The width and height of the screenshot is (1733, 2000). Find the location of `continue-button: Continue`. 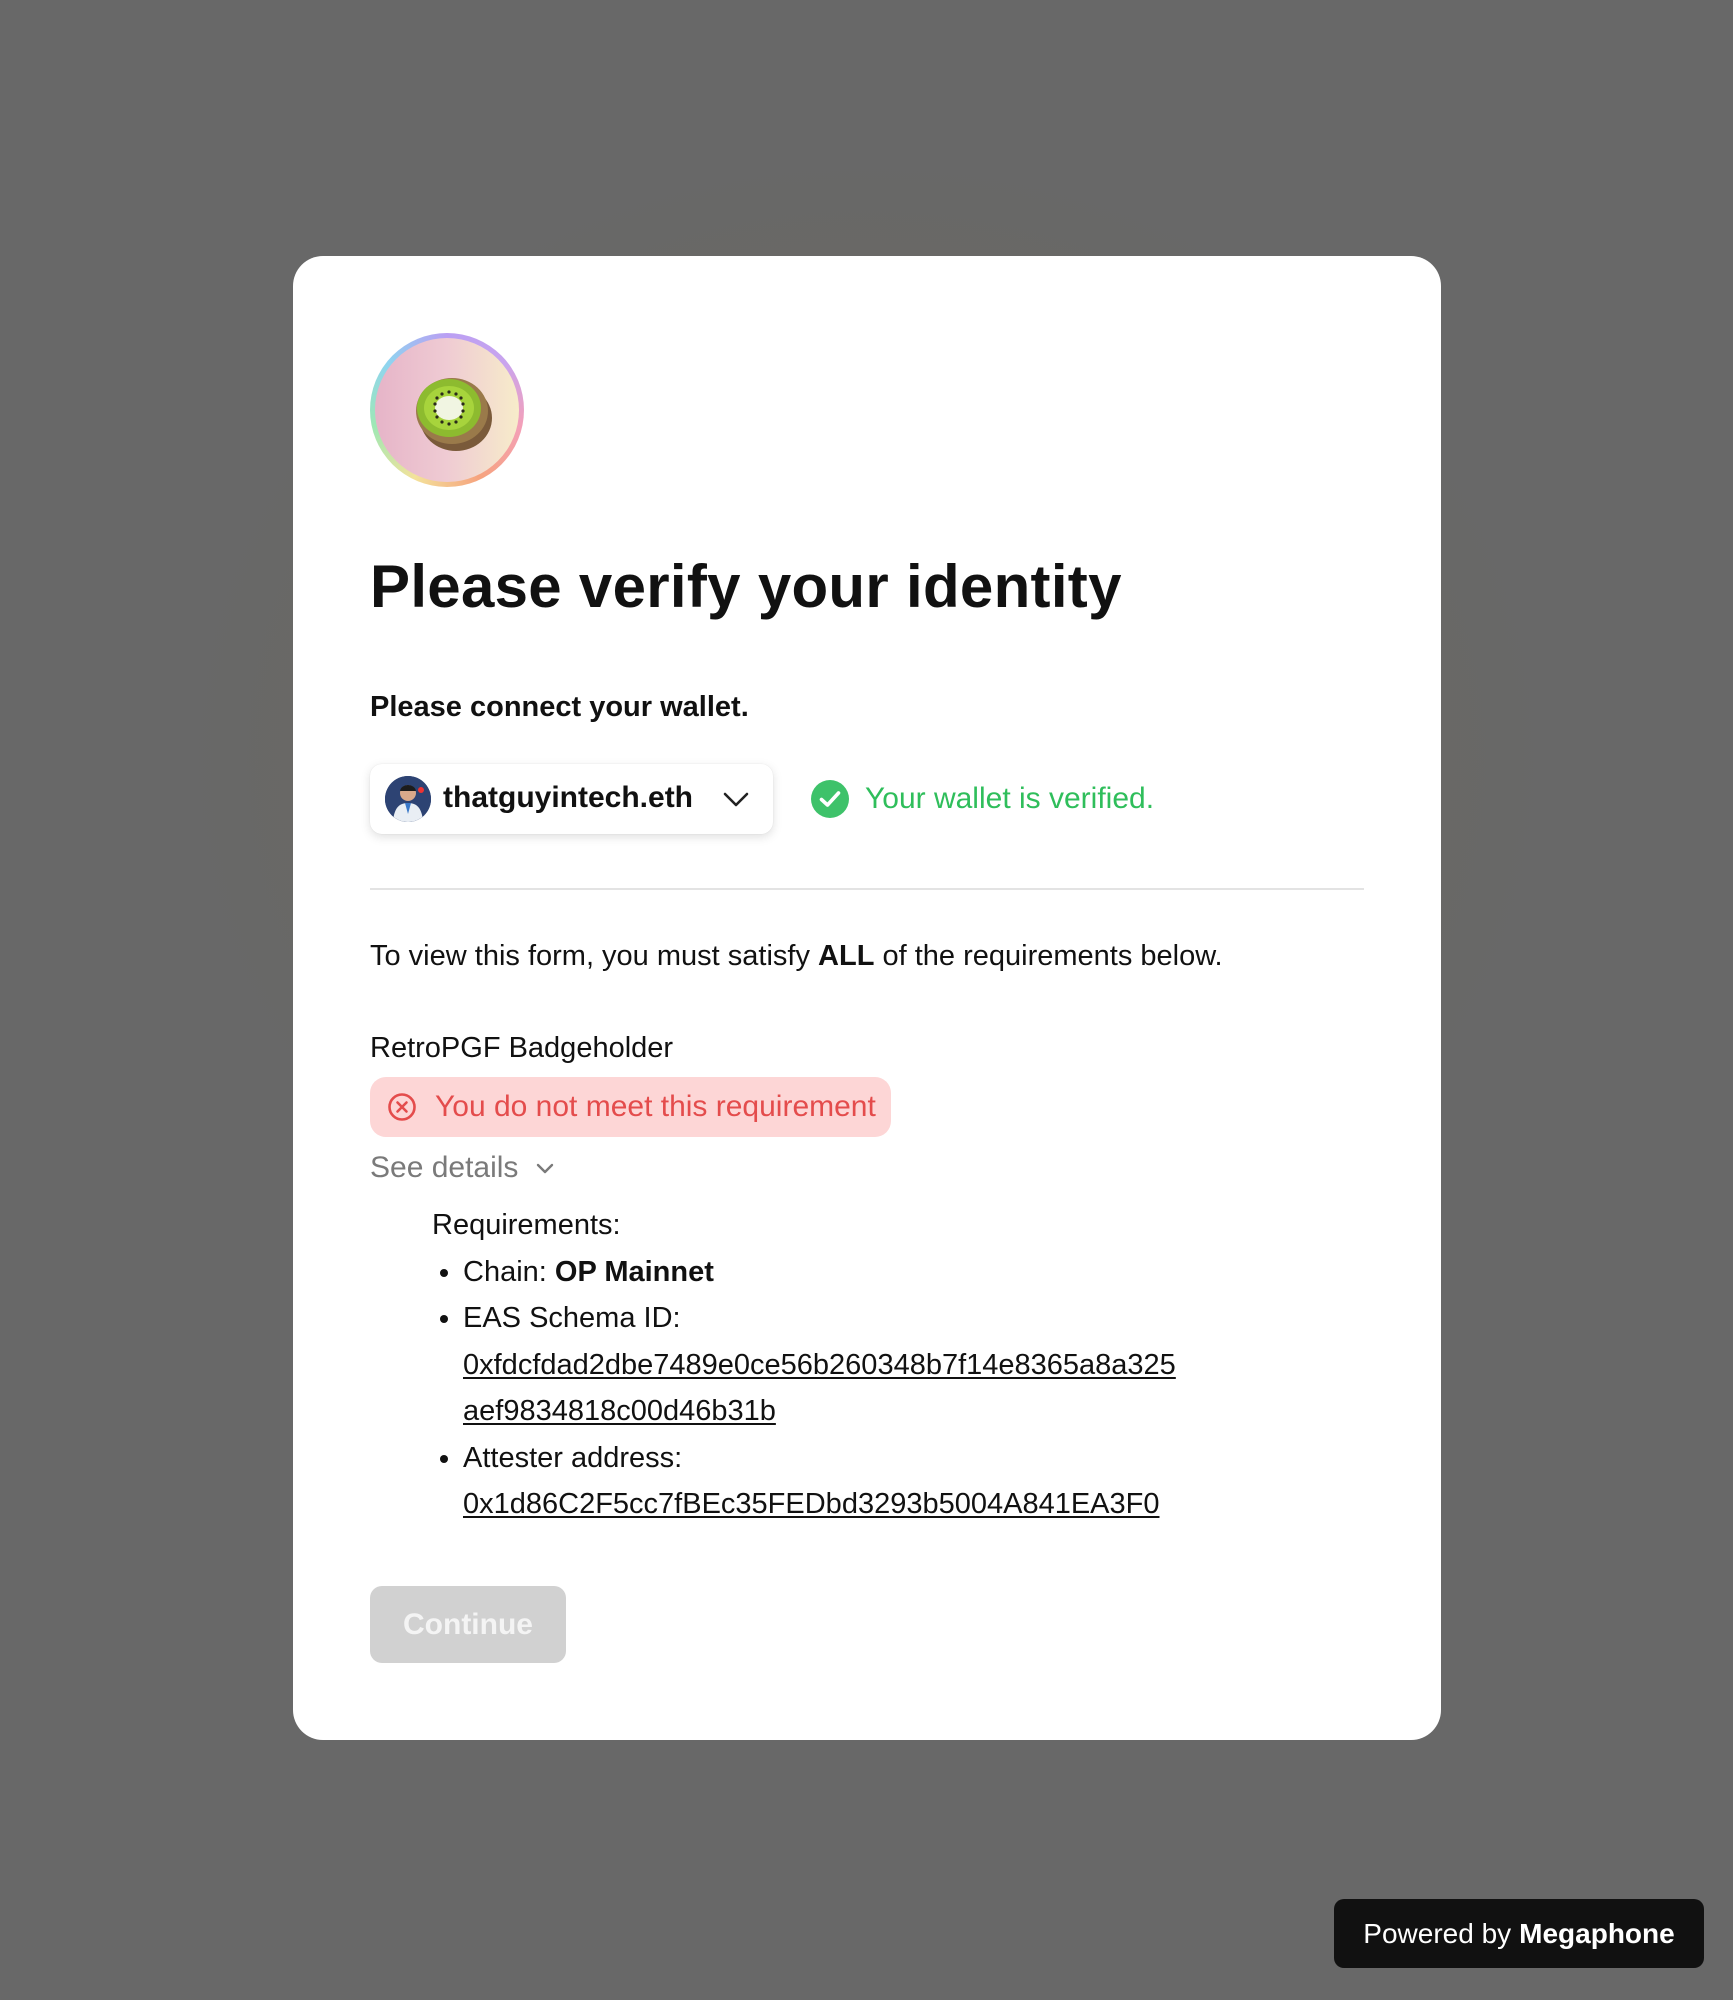

continue-button: Continue is located at coordinates (468, 1624).